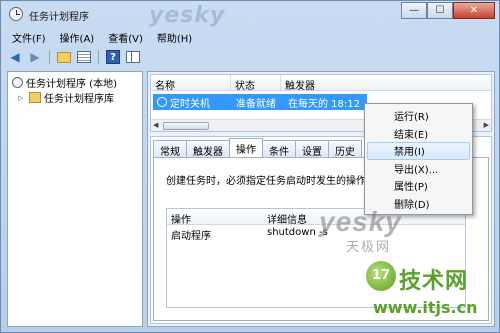  I want to click on help-button: ?, so click(113, 57).